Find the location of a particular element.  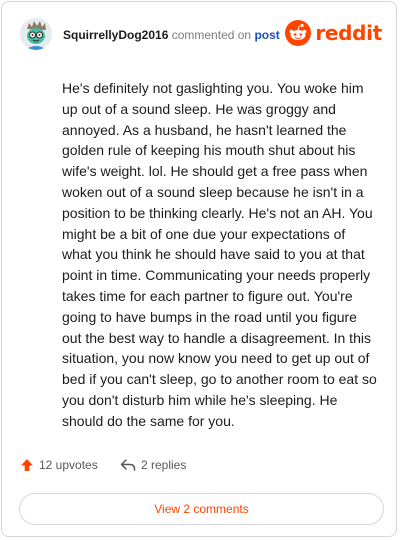

replies-button: 2 replies is located at coordinates (153, 465).